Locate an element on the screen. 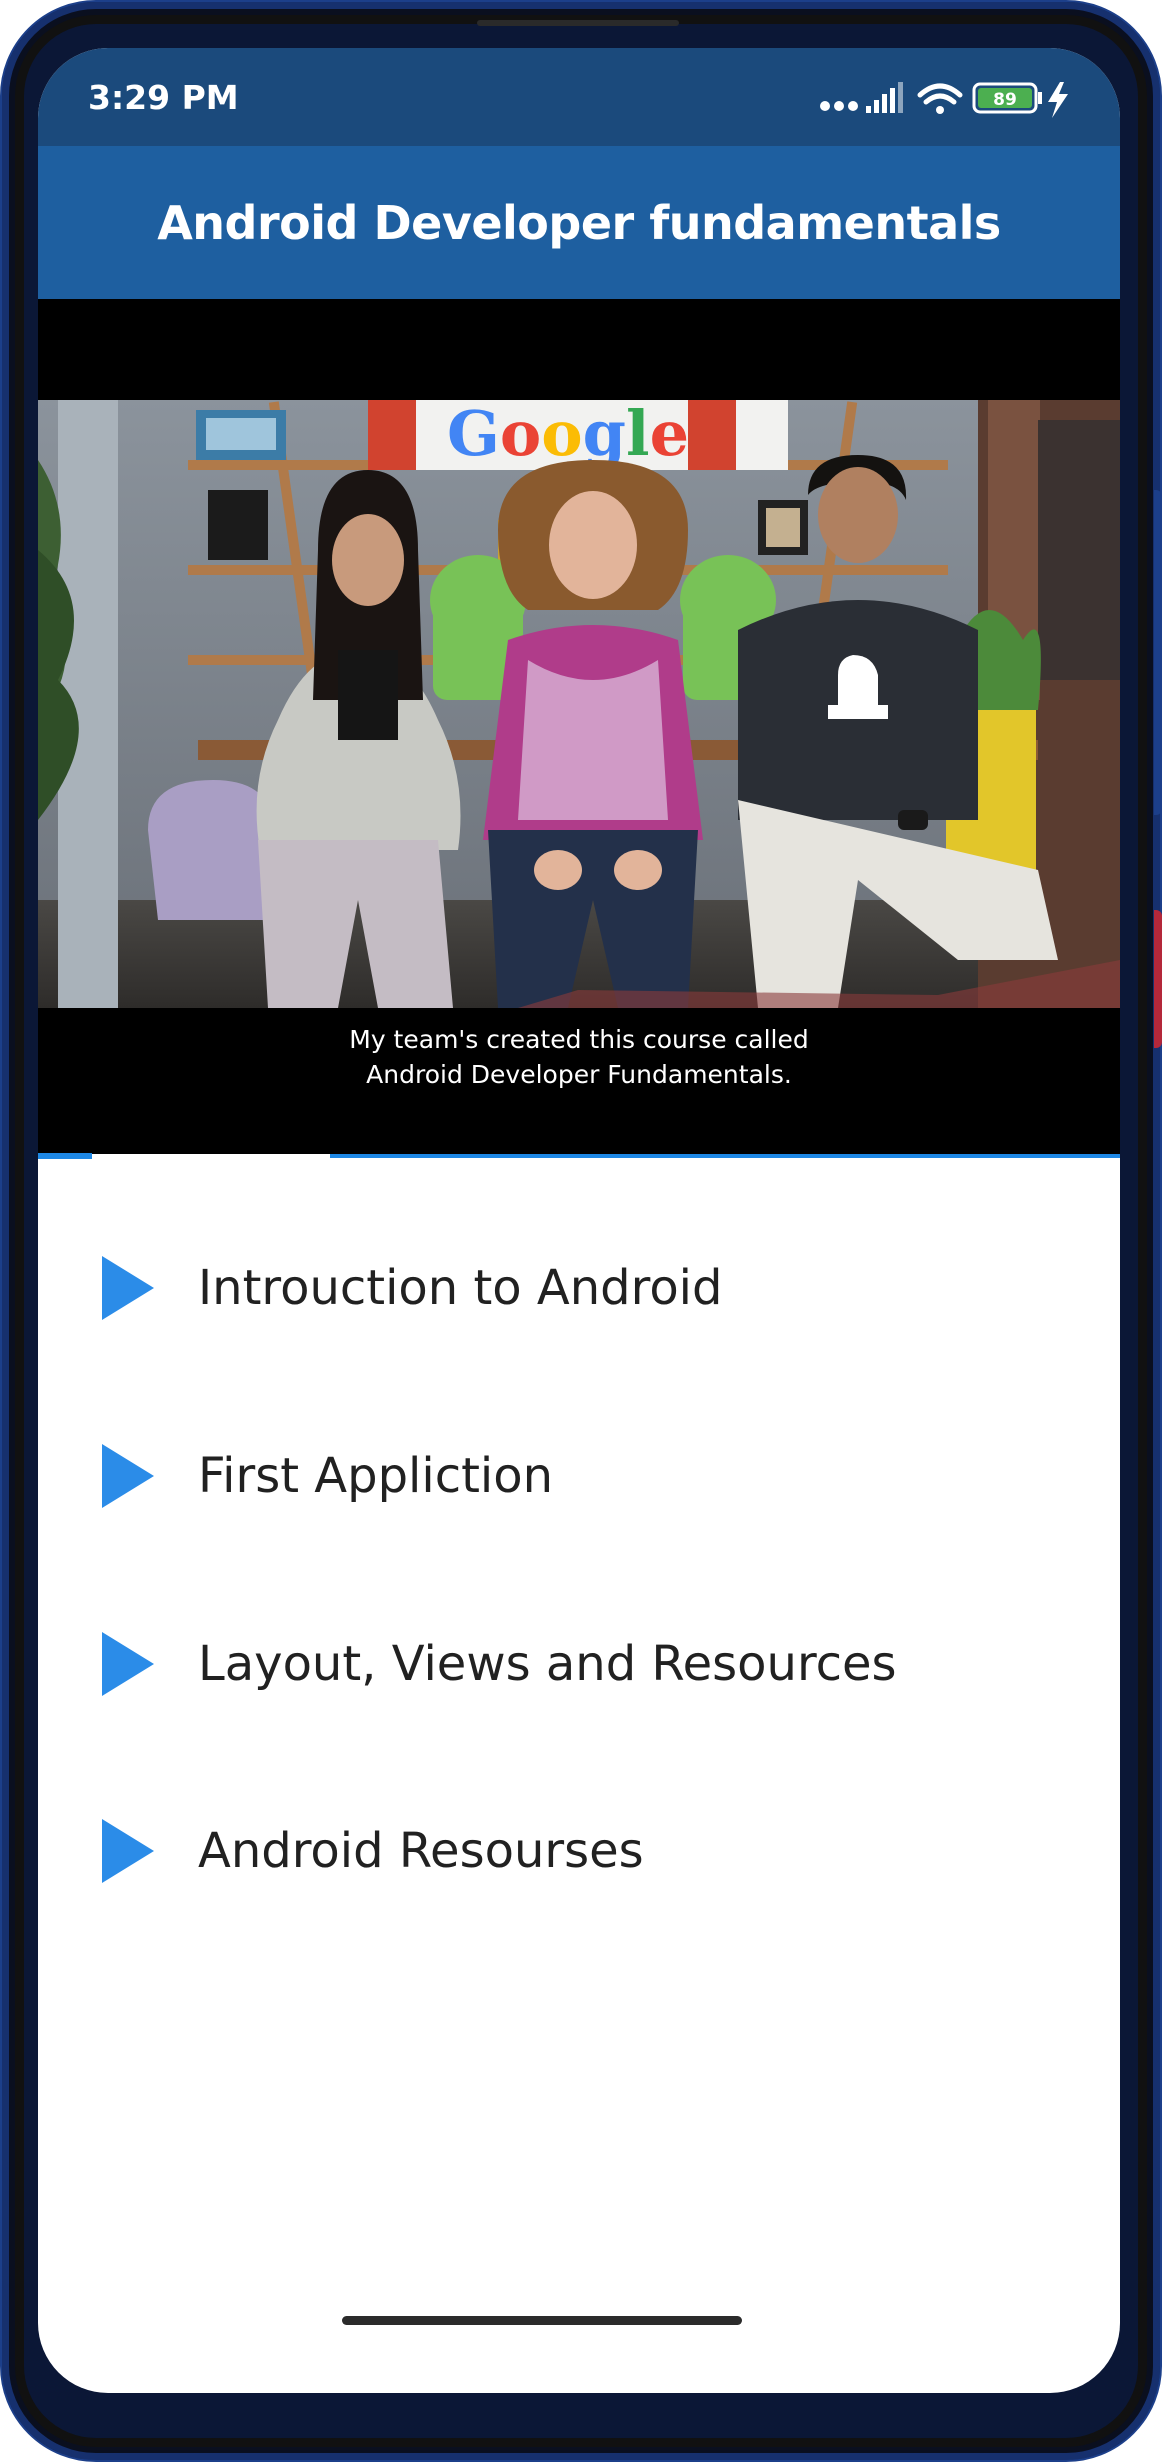  lesson-label: First Appliction is located at coordinates (376, 1476).